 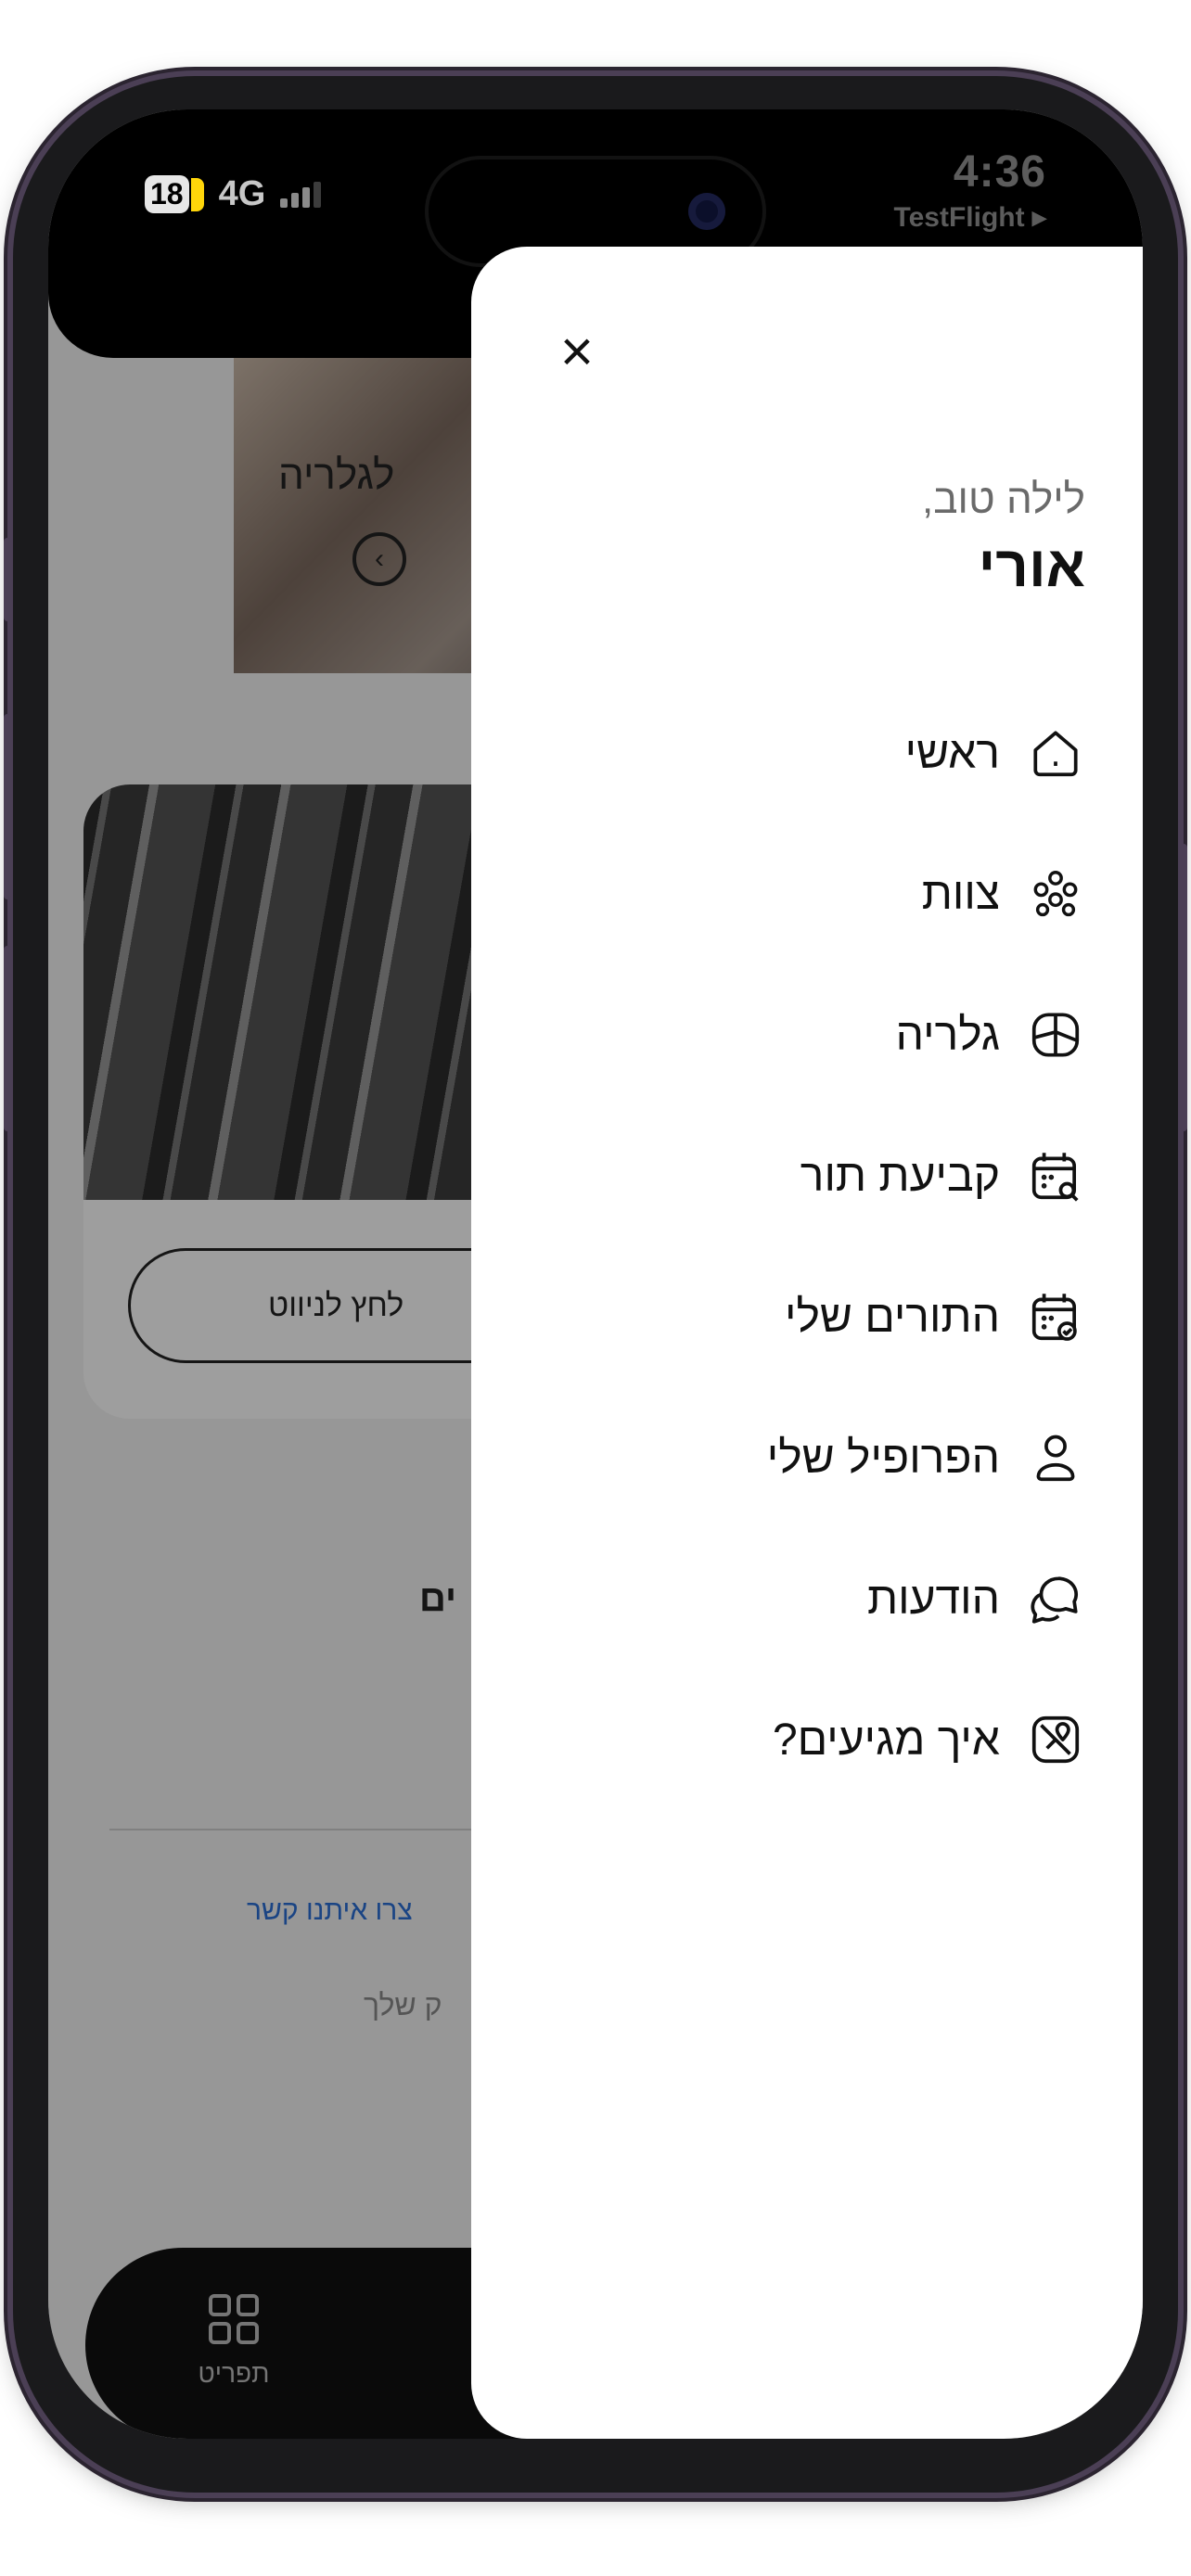 I want to click on battery-level: 18, so click(x=167, y=194).